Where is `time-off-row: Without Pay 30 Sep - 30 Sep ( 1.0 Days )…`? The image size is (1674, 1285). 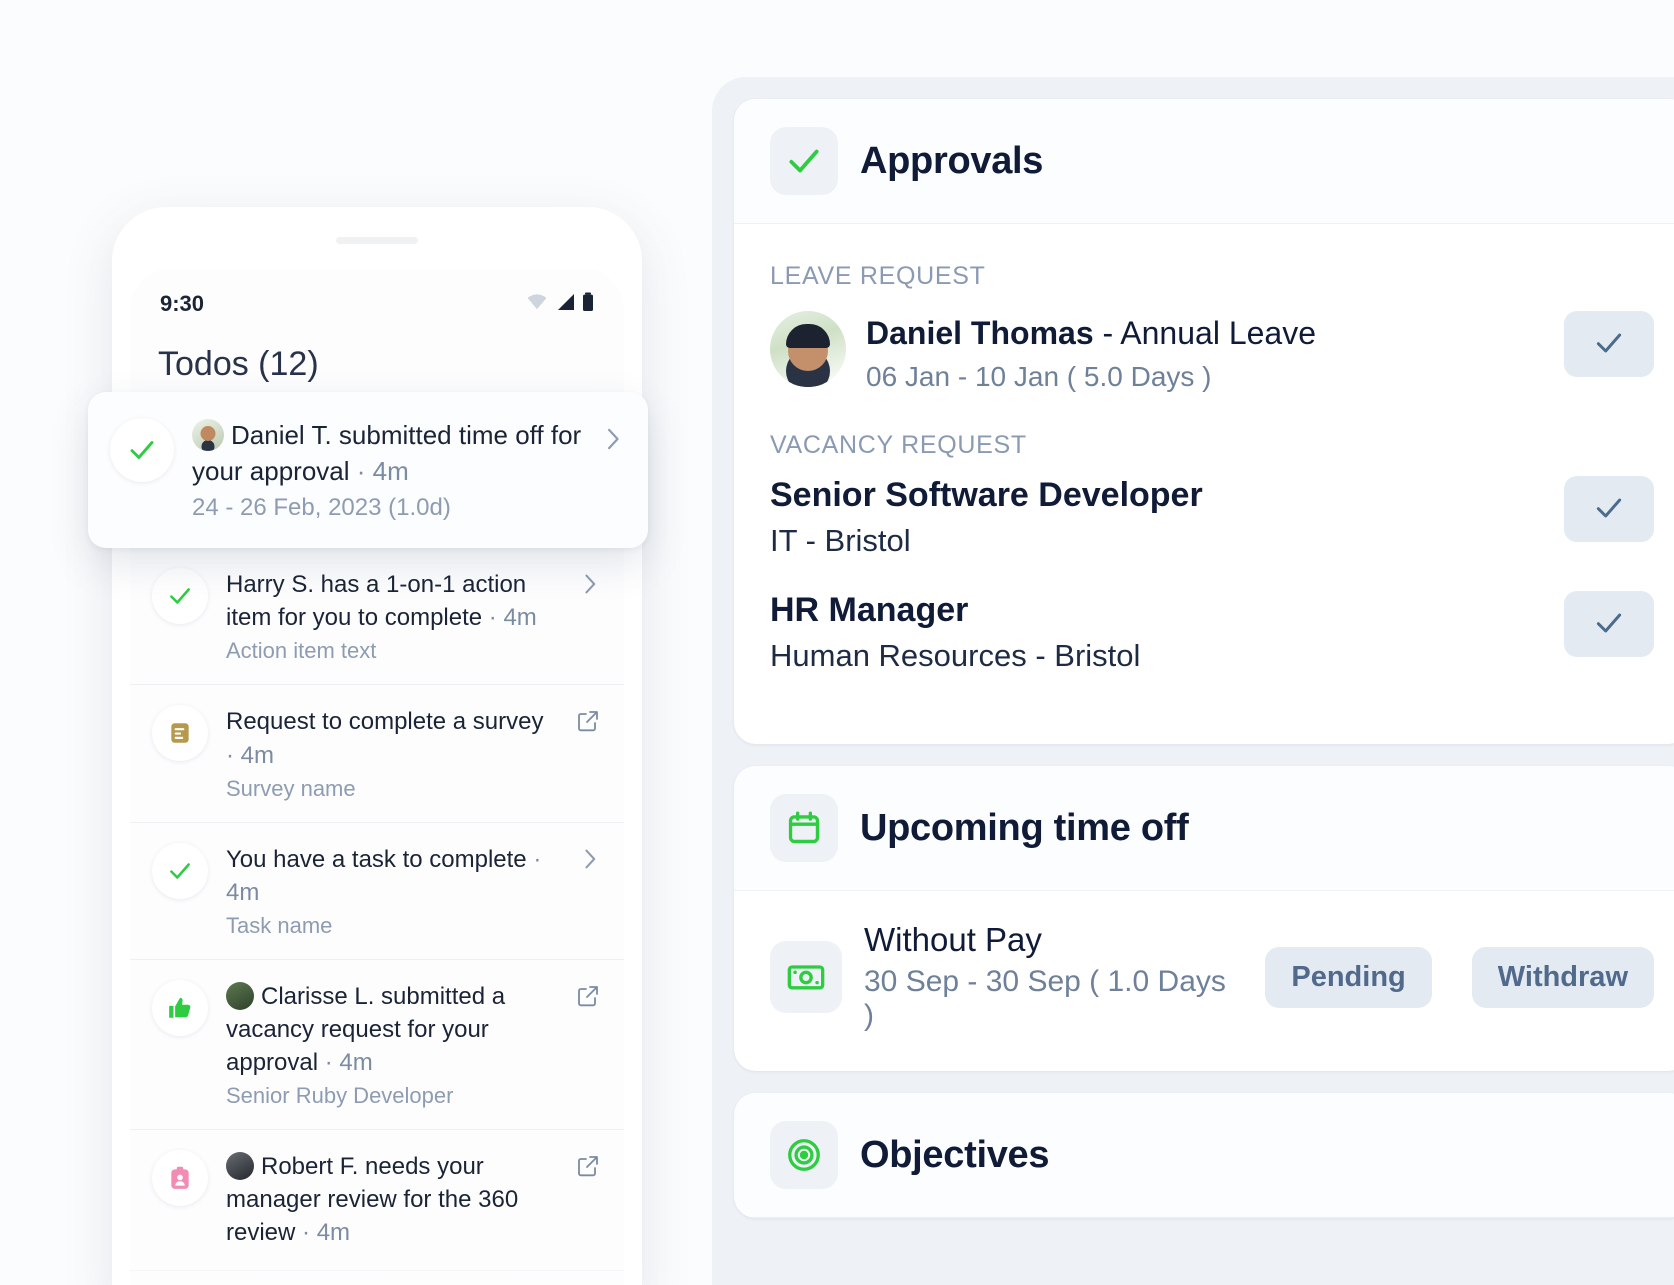 time-off-row: Without Pay 30 Sep - 30 Sep ( 1.0 Days )… is located at coordinates (1204, 981).